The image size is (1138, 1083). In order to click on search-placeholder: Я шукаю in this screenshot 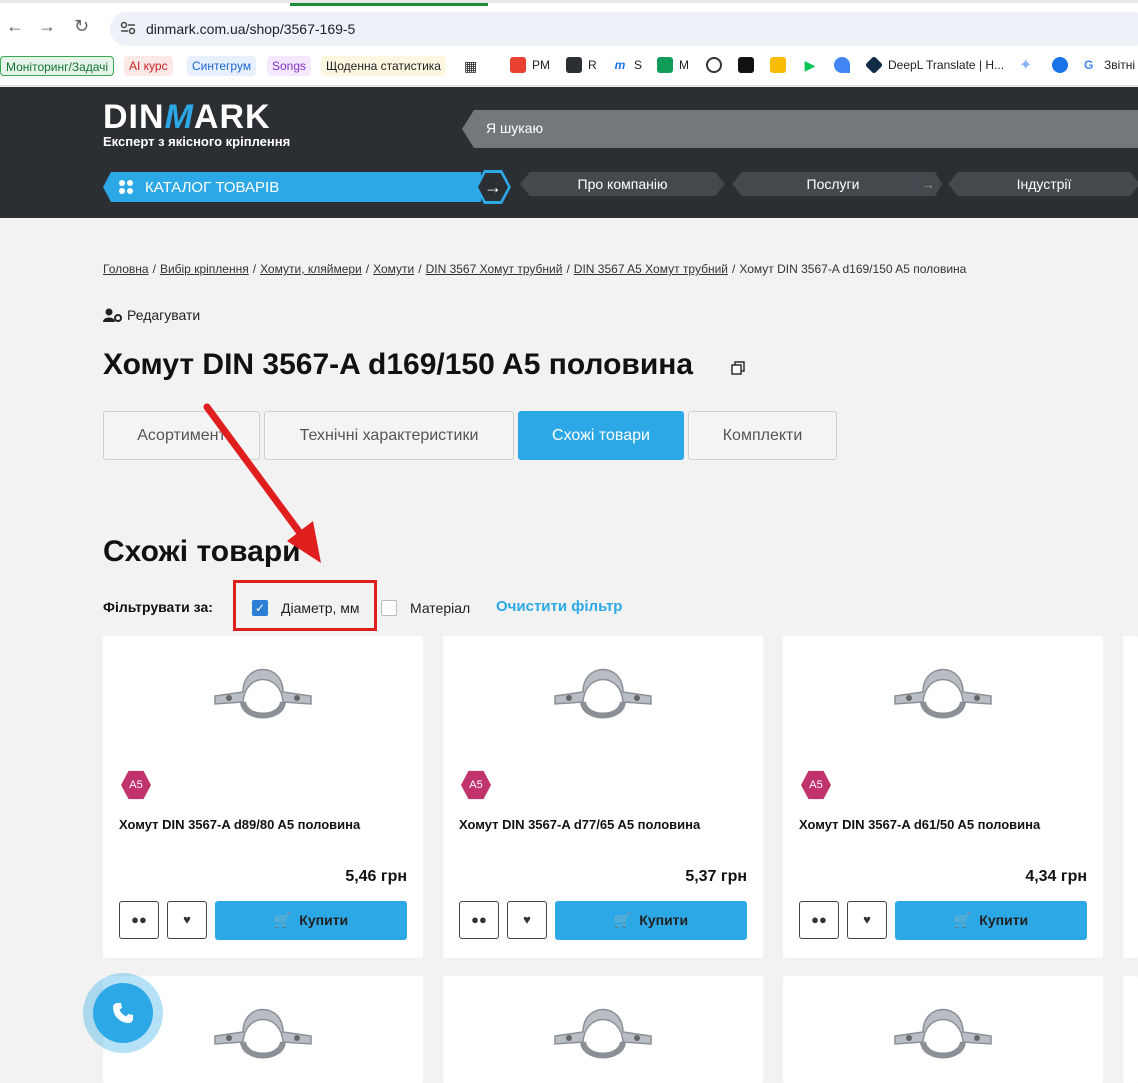, I will do `click(514, 128)`.